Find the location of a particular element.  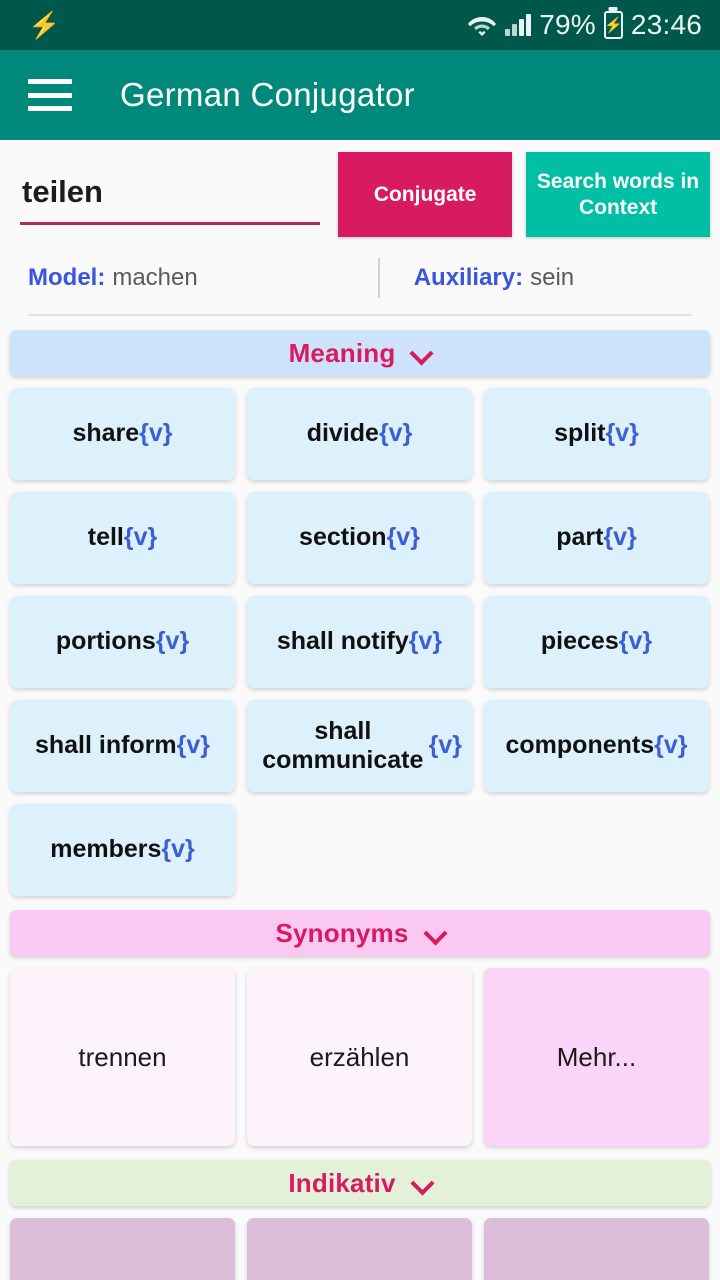

meaning-card: shall communicate {v} is located at coordinates (359, 746).